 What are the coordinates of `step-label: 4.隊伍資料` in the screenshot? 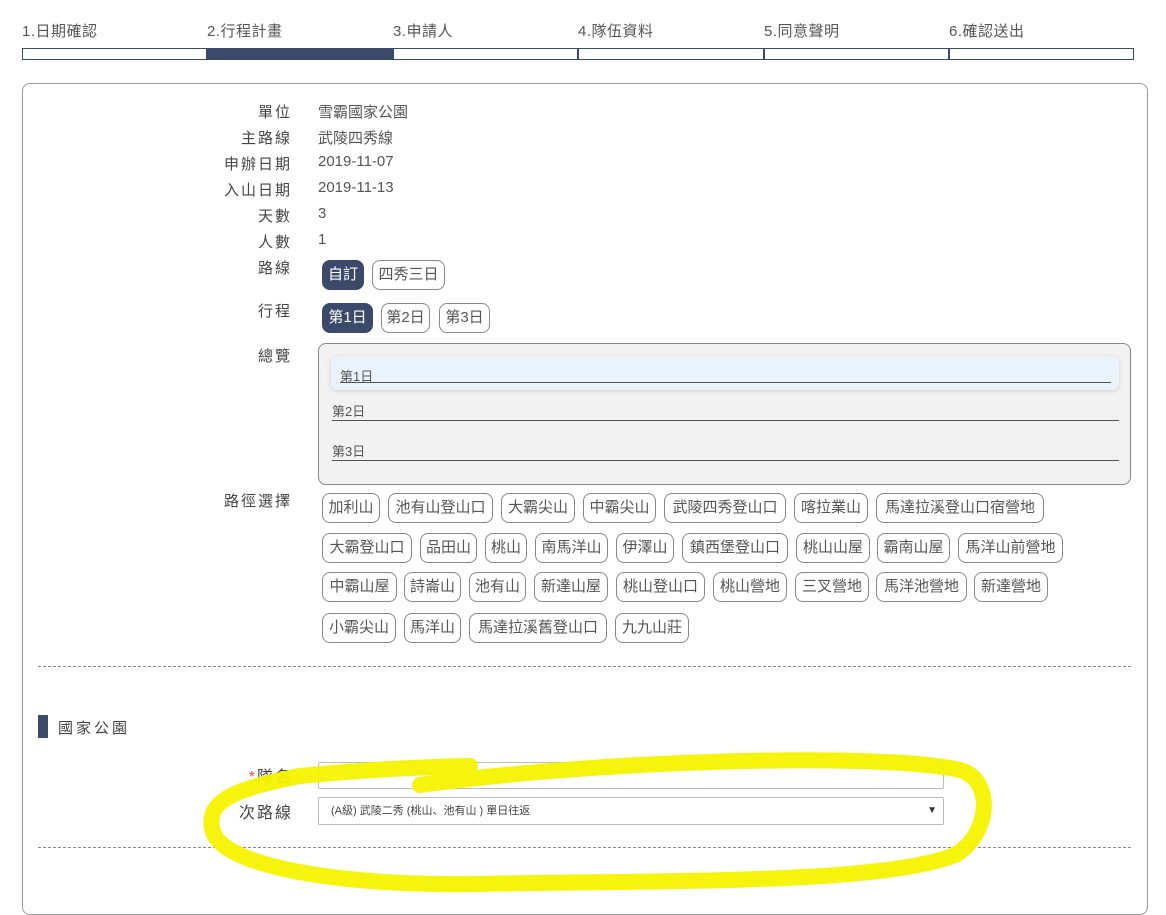 It's located at (616, 31).